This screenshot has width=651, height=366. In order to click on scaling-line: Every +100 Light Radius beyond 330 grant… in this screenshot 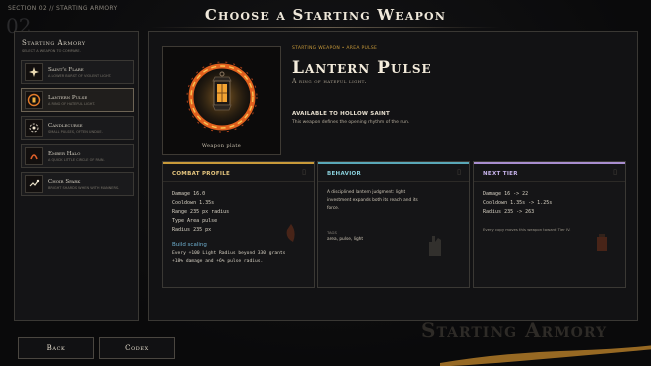, I will do `click(229, 253)`.